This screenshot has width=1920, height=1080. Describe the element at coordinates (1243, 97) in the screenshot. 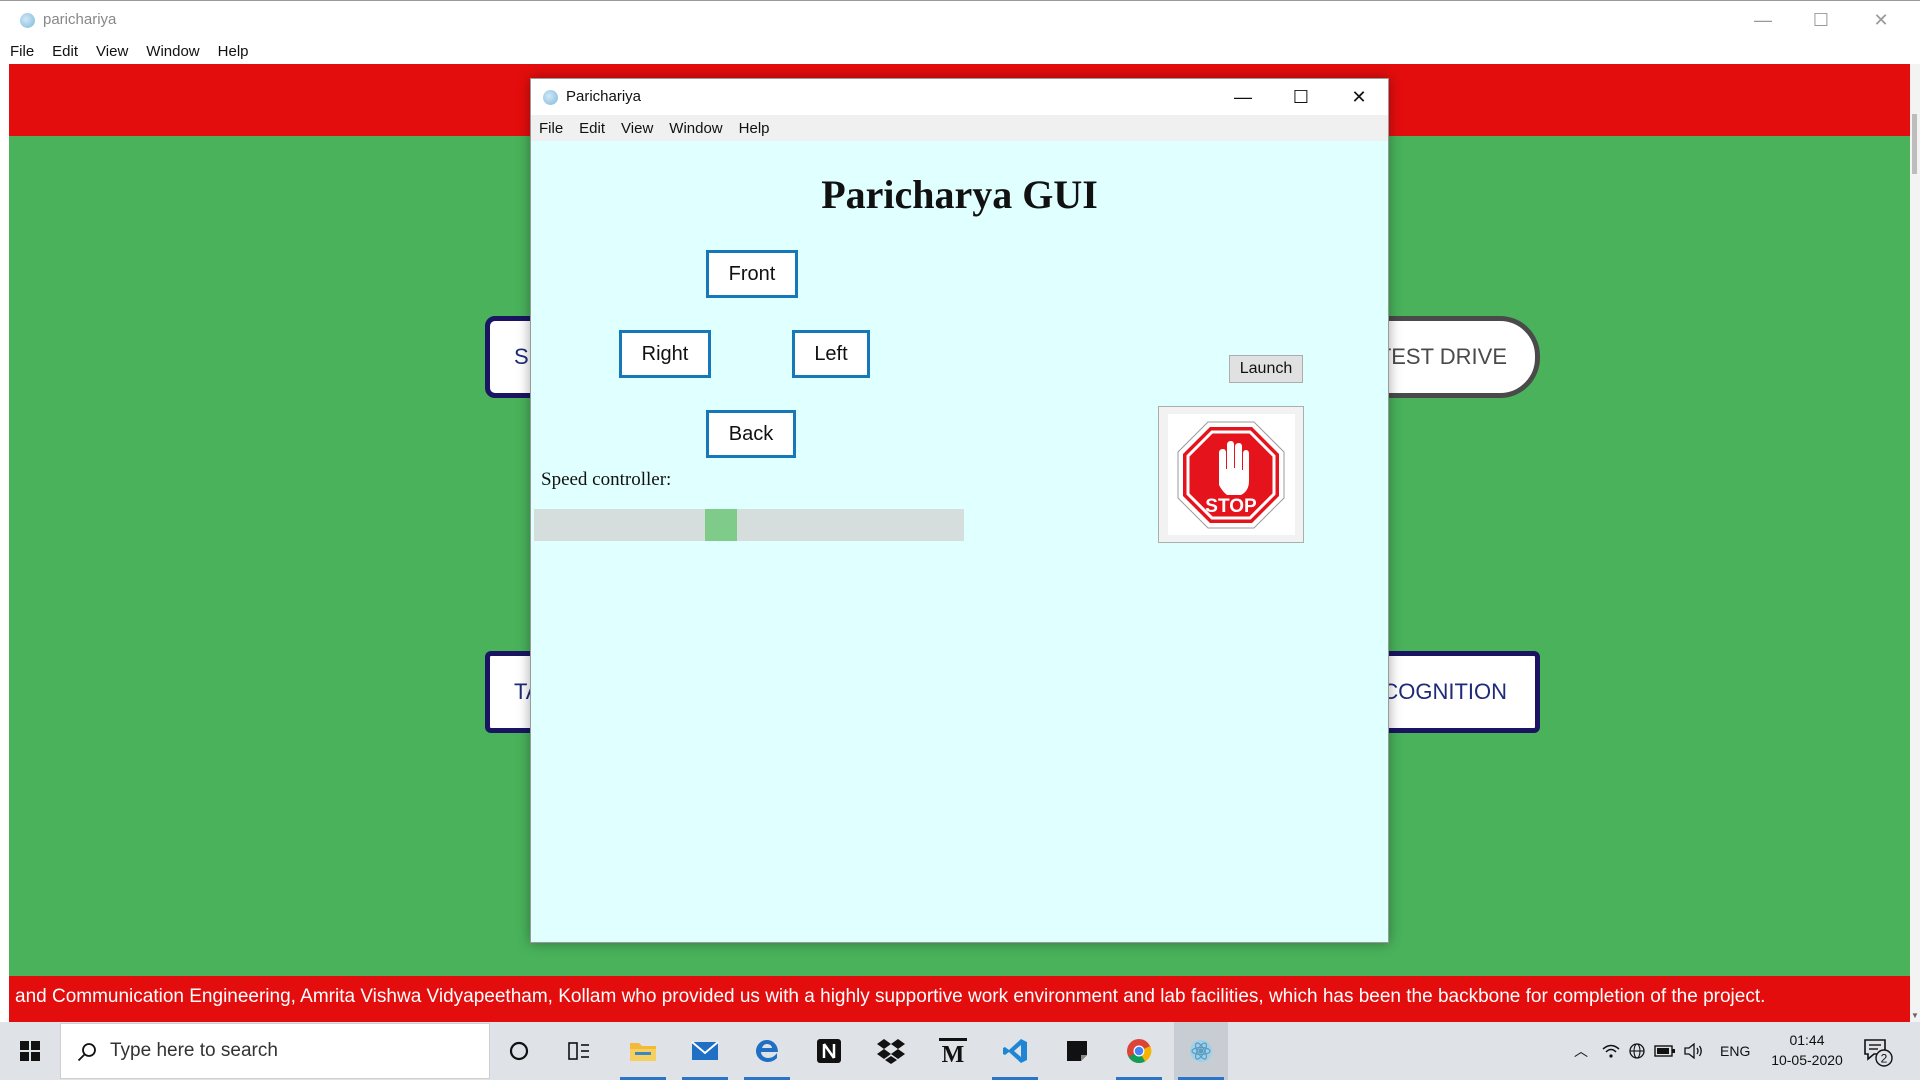

I see `dialog-minimize-button: —` at that location.